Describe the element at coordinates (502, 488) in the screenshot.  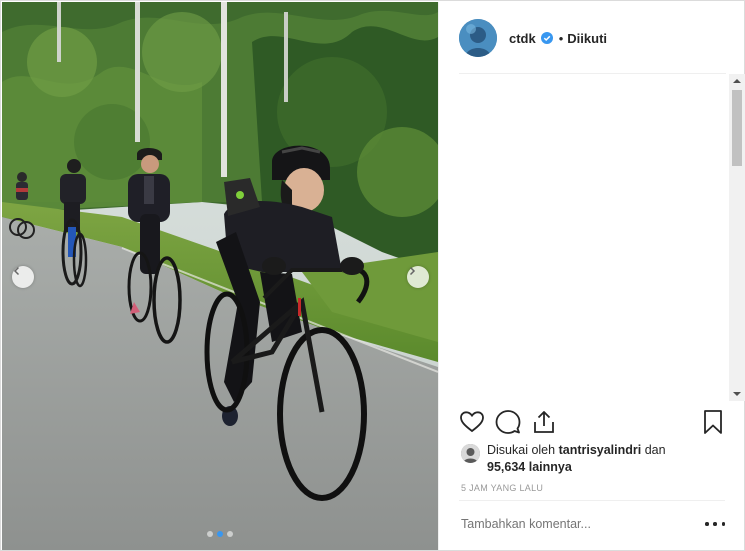
I see `post-timestamp: 5 JAM YANG LALU` at that location.